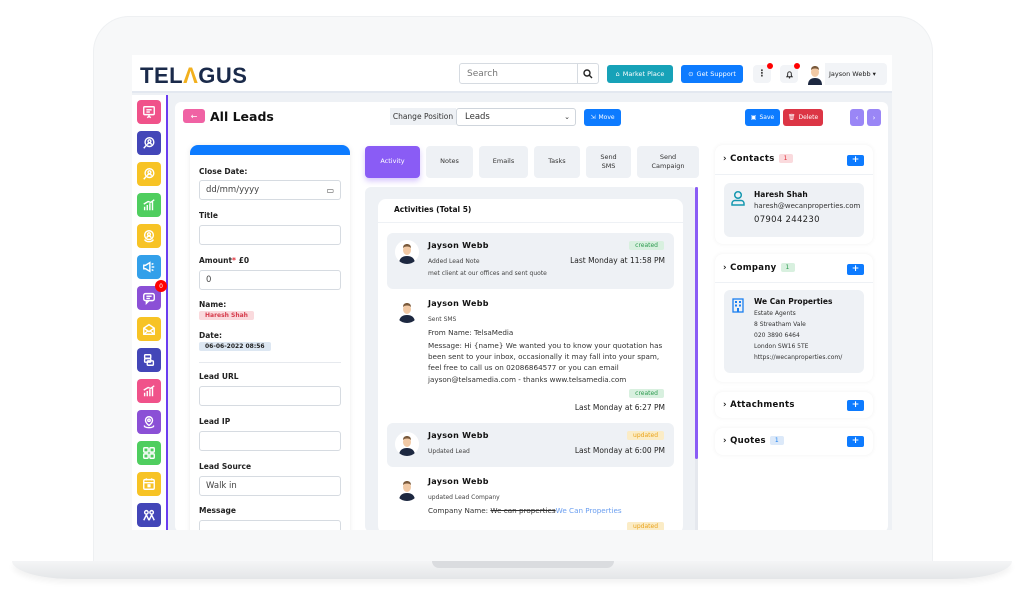 Image resolution: width=1024 pixels, height=594 pixels. What do you see at coordinates (640, 74) in the screenshot?
I see `market-place-button: ⌂ Market Place` at bounding box center [640, 74].